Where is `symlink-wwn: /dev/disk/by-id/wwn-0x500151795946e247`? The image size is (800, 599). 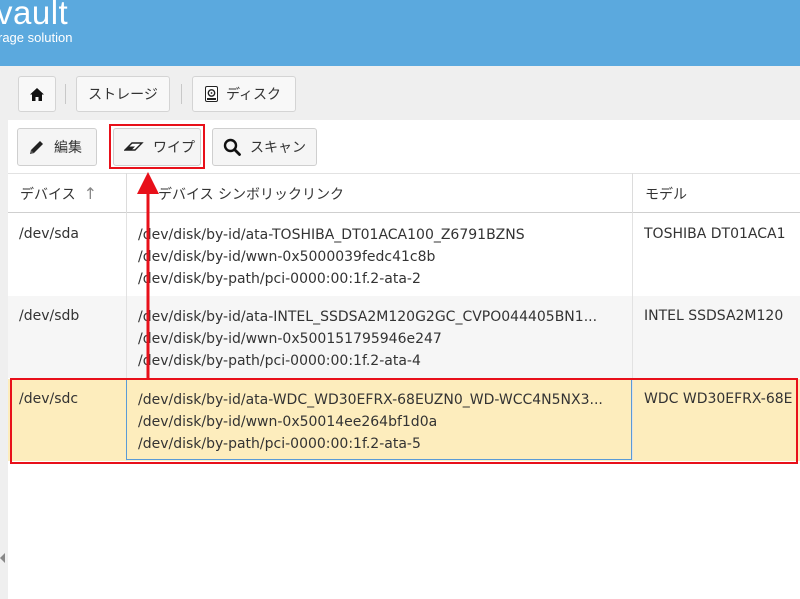 symlink-wwn: /dev/disk/by-id/wwn-0x500151795946e247 is located at coordinates (290, 339).